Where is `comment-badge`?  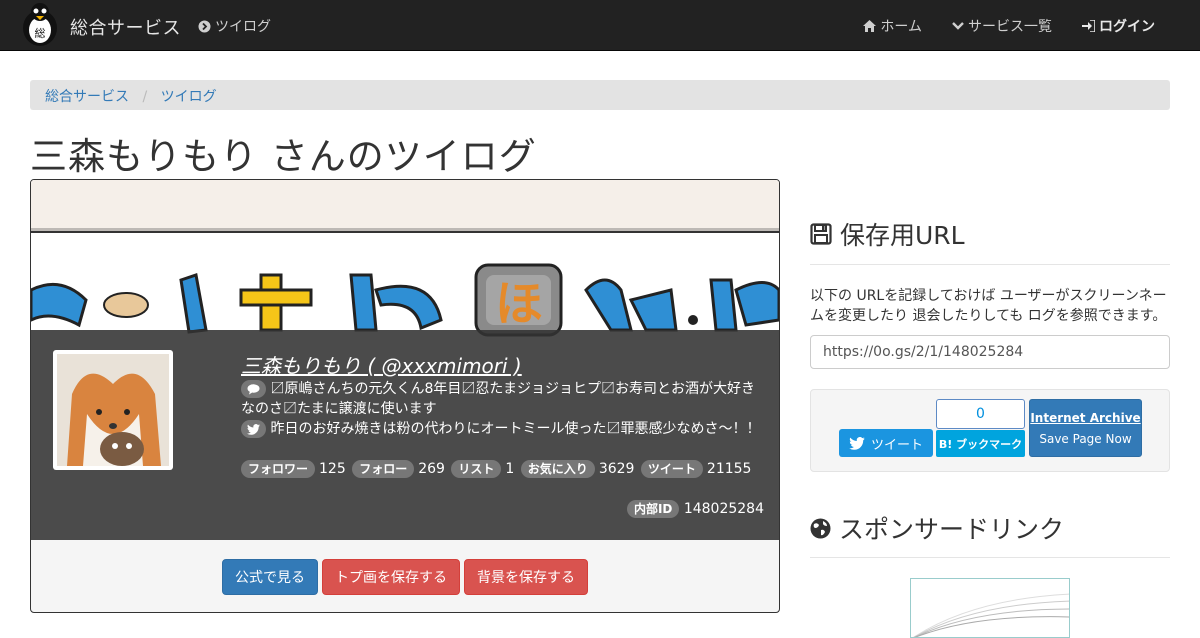 comment-badge is located at coordinates (253, 389).